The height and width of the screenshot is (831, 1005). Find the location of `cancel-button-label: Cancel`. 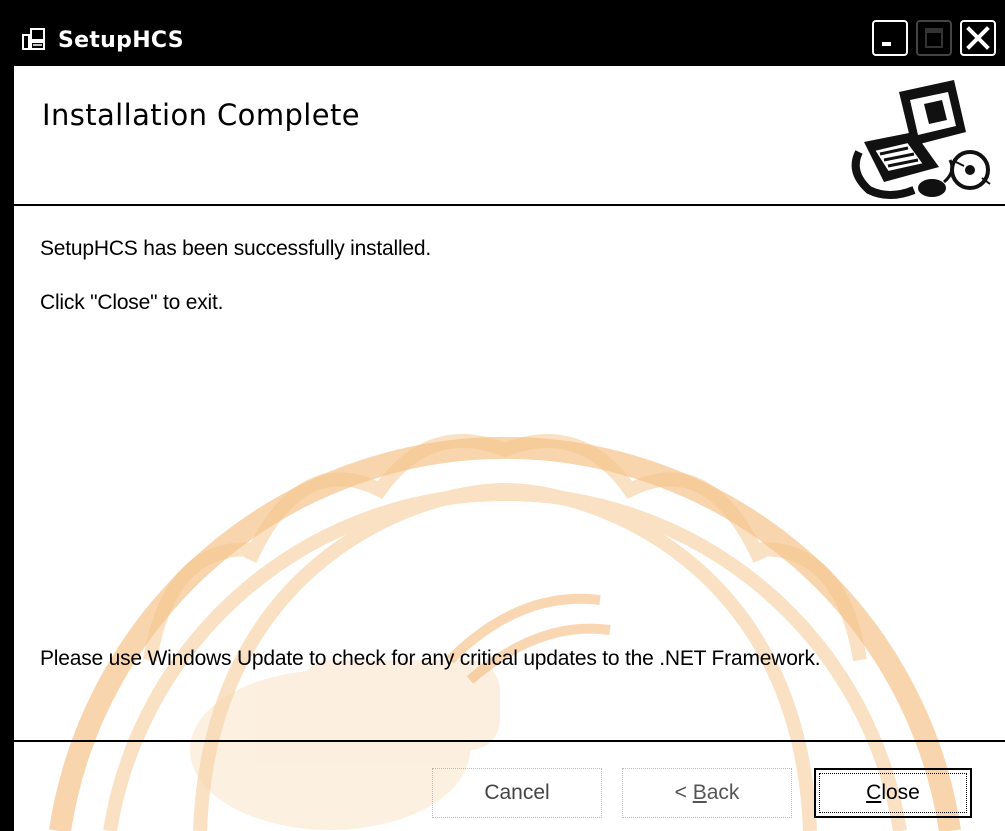

cancel-button-label: Cancel is located at coordinates (517, 792).